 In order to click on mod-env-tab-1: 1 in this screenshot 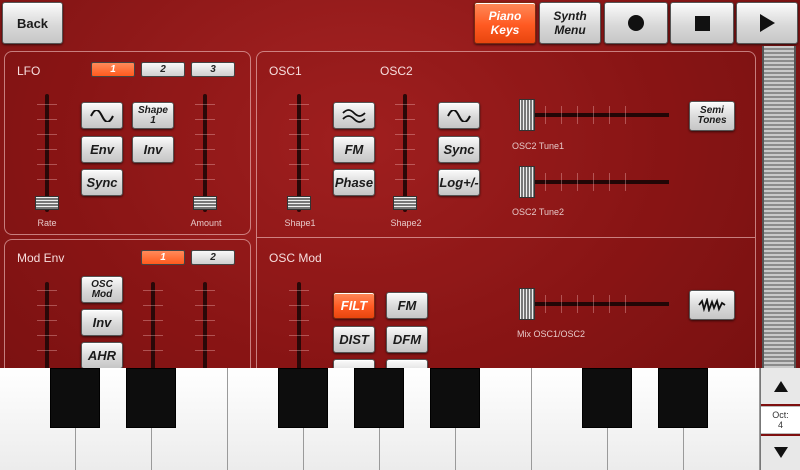, I will do `click(163, 257)`.